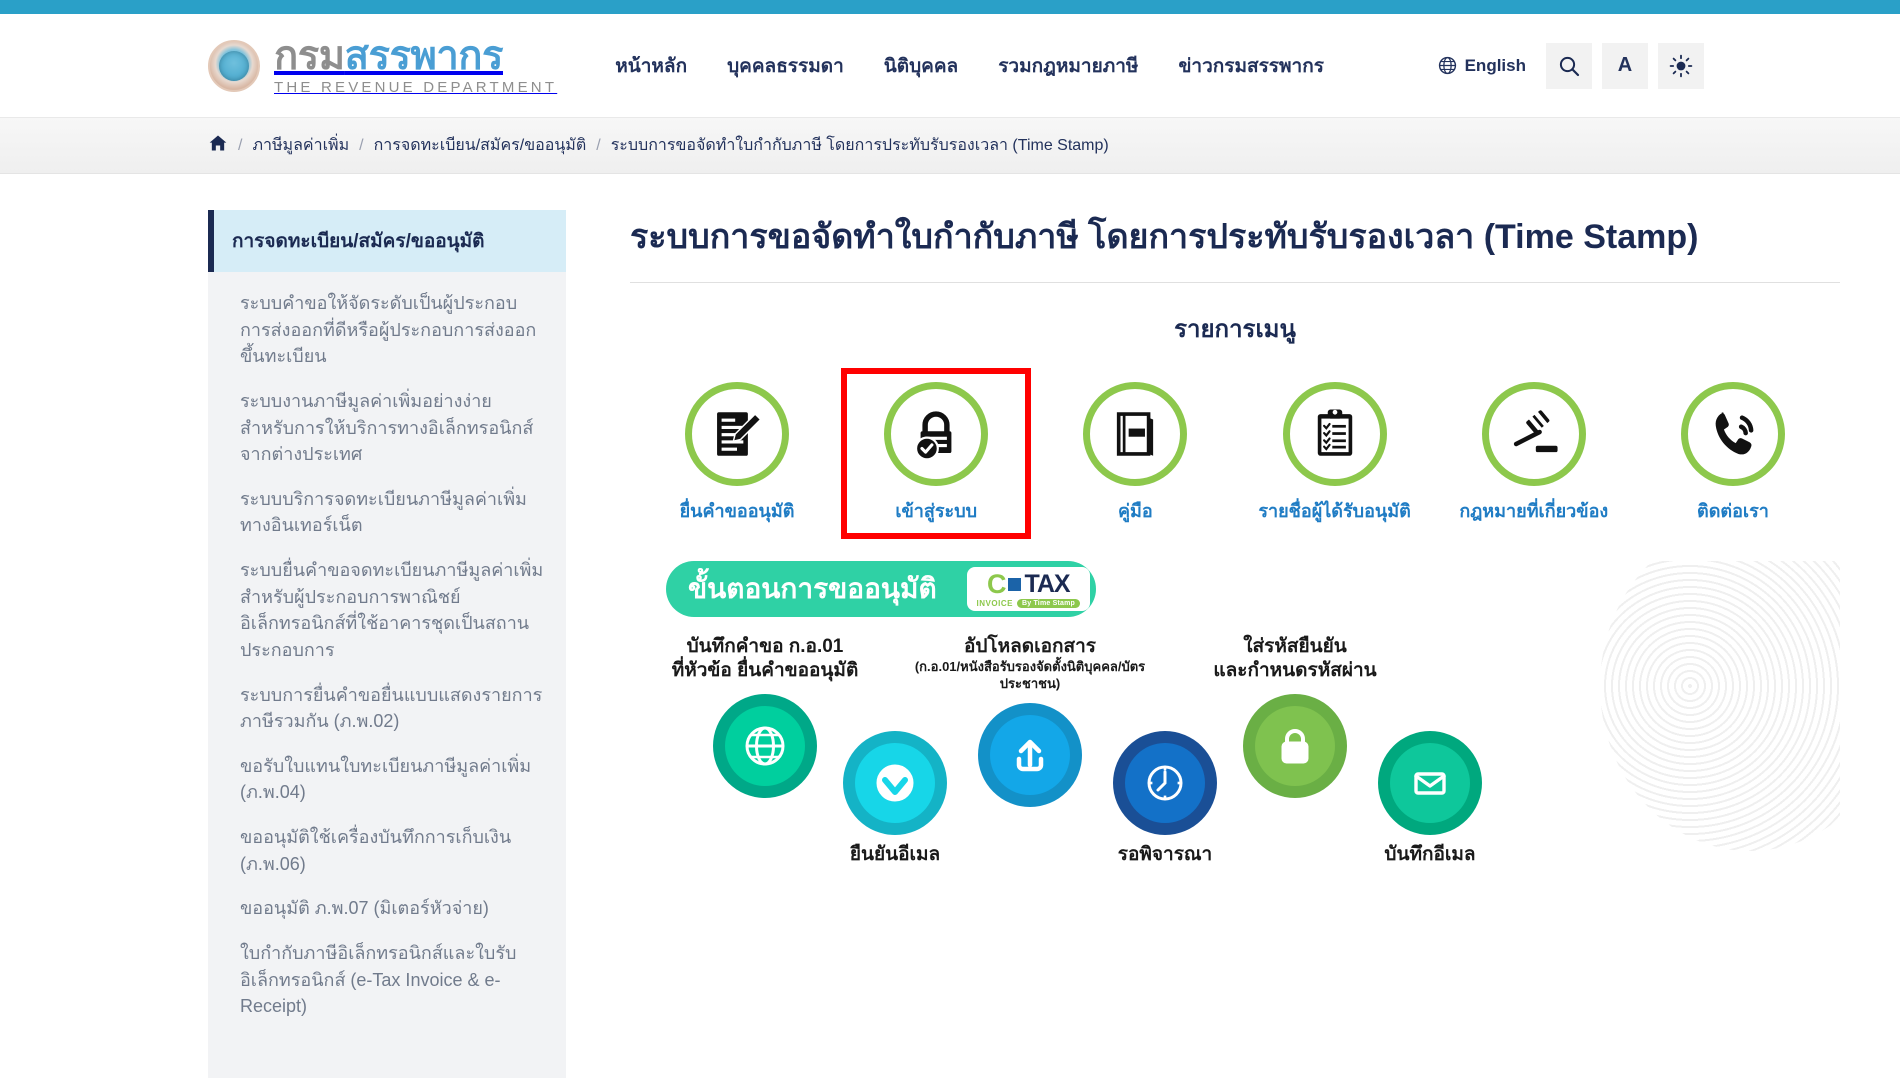 This screenshot has height=1080, width=1900. I want to click on gavel-icon, so click(1535, 431).